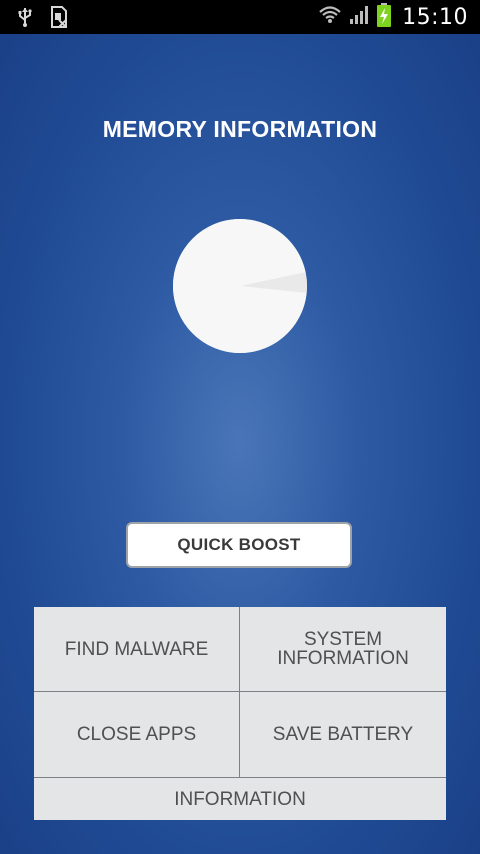 The image size is (480, 854). Describe the element at coordinates (330, 17) in the screenshot. I see `wifi-icon` at that location.